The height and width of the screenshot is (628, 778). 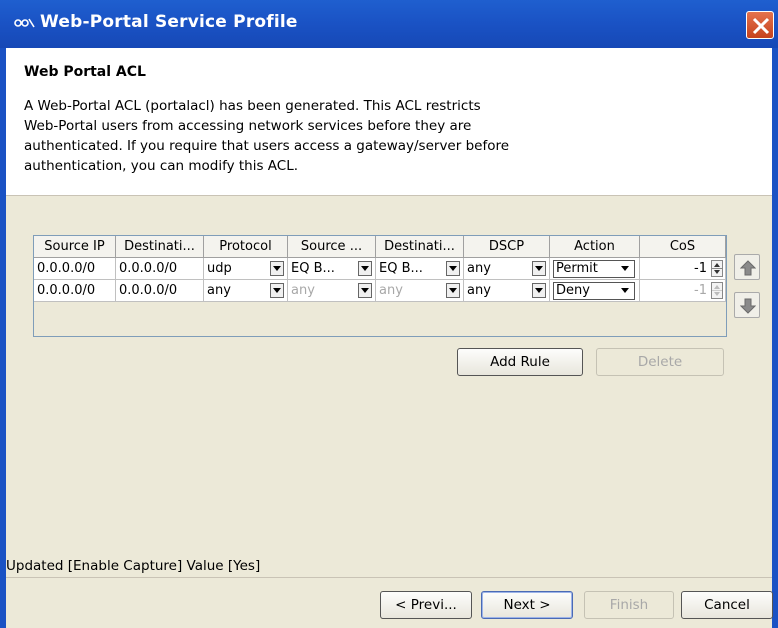 I want to click on action-select: Permit, so click(x=594, y=269).